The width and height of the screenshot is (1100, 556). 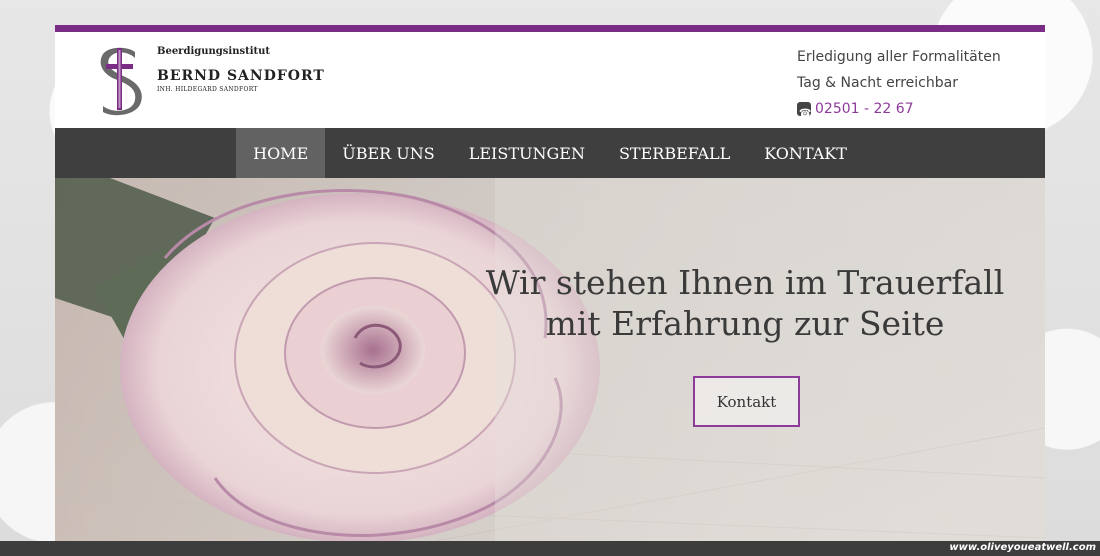 What do you see at coordinates (805, 153) in the screenshot?
I see `nav-item-kontakt: KONTAKT` at bounding box center [805, 153].